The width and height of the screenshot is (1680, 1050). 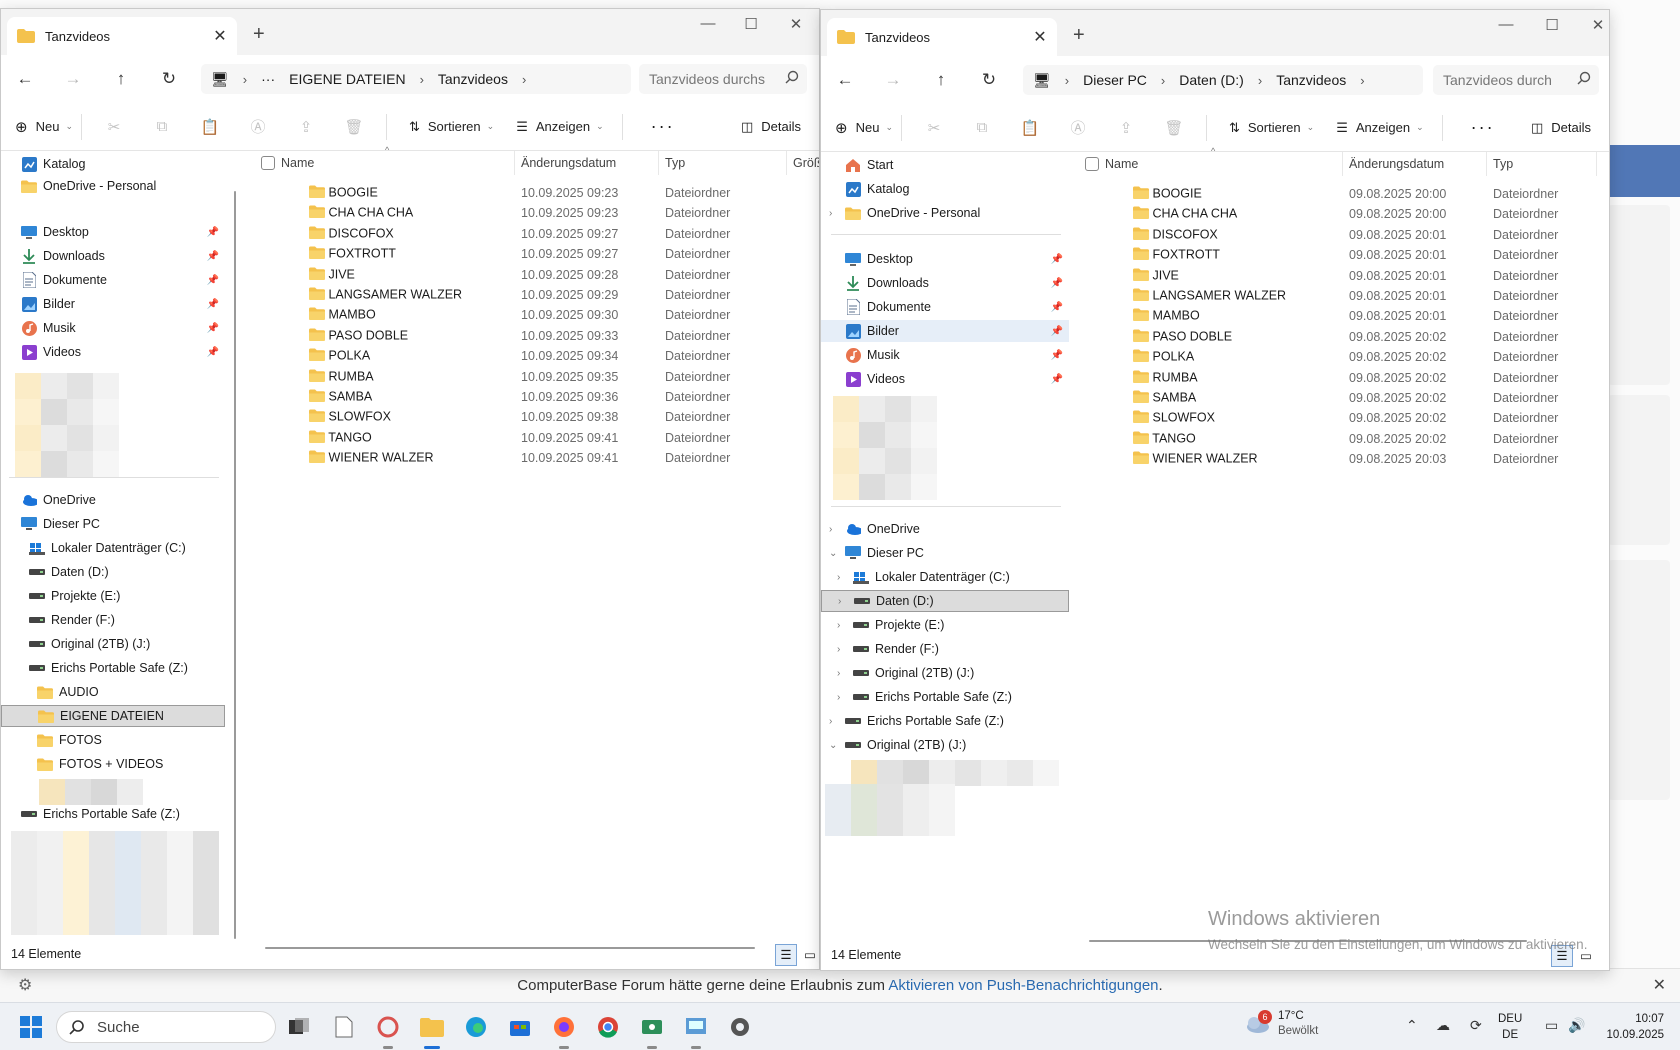 What do you see at coordinates (945, 649) in the screenshot?
I see `nav-tree-item: › Render (F:)` at bounding box center [945, 649].